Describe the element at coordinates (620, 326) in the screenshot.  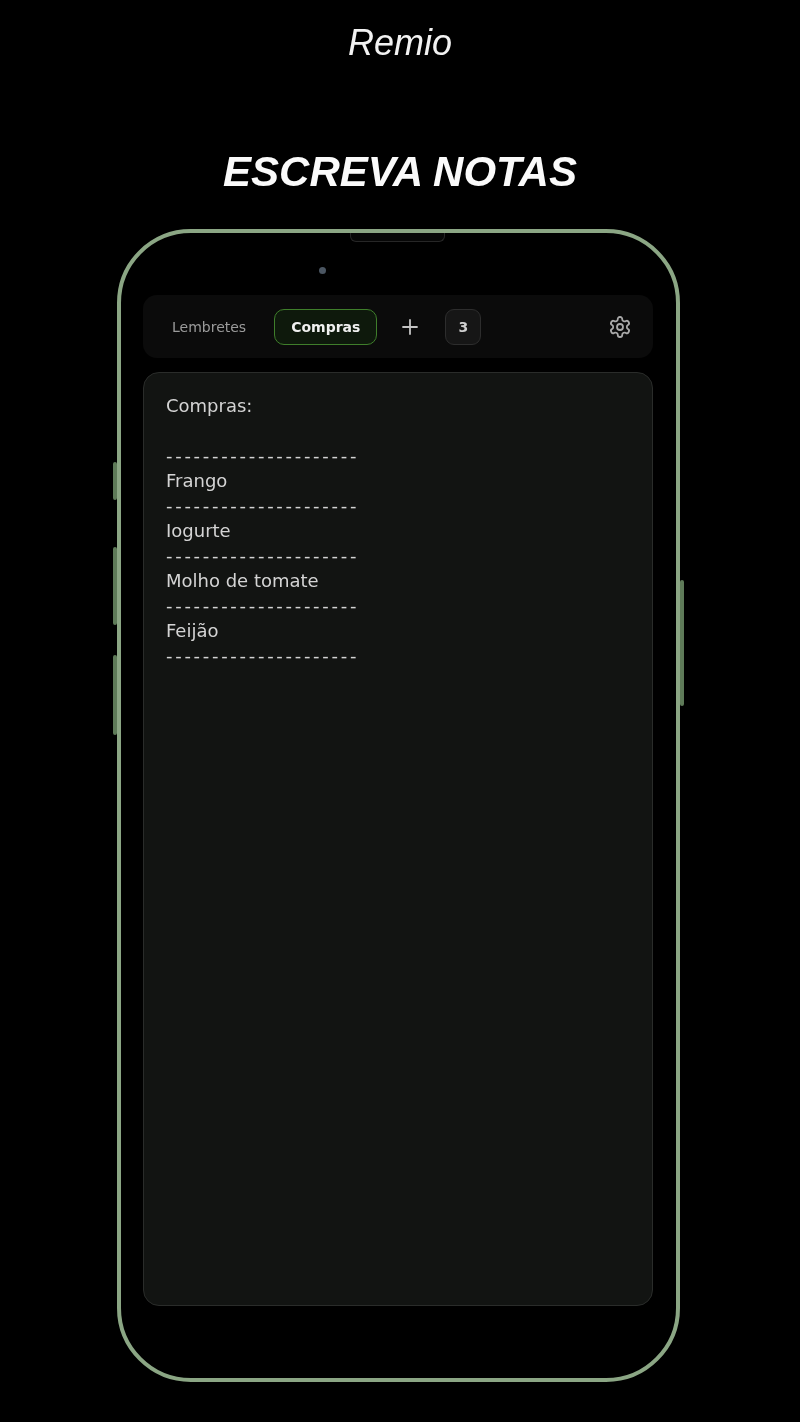
I see `settings-icon` at that location.